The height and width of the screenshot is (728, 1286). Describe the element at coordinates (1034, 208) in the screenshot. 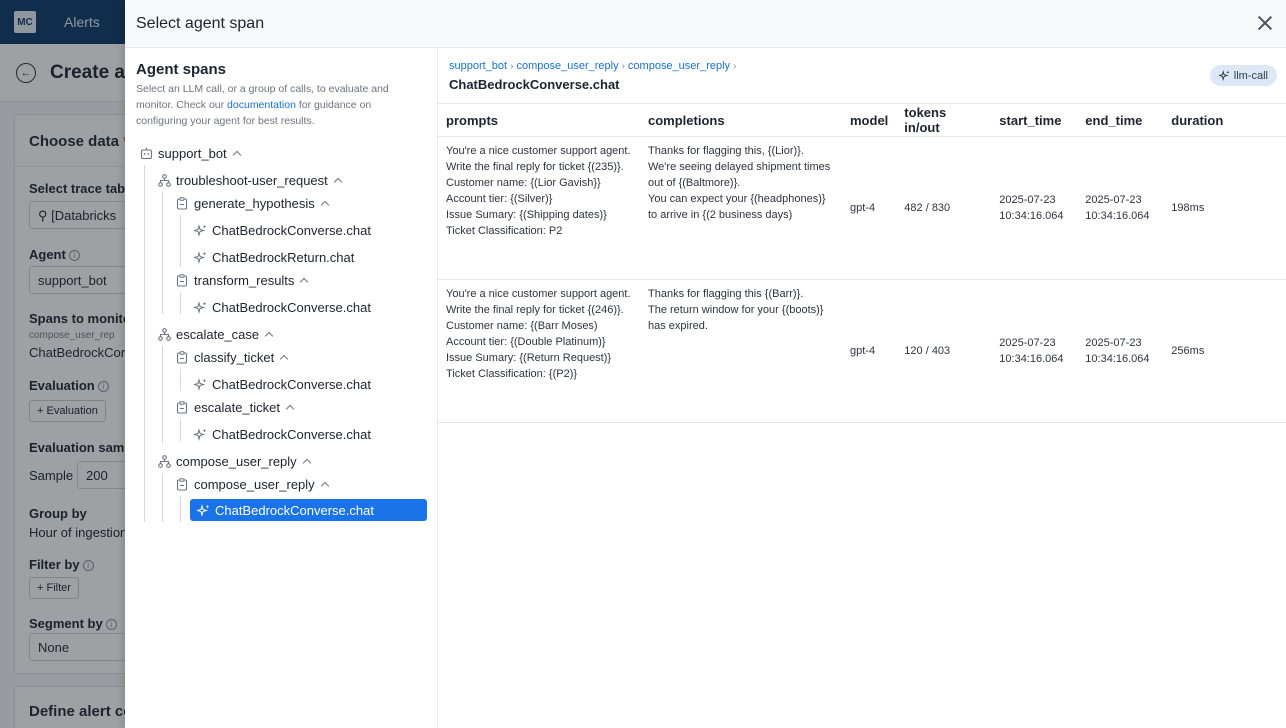

I see `start-time-cell: 2025-07-23 10:34:16.064` at that location.